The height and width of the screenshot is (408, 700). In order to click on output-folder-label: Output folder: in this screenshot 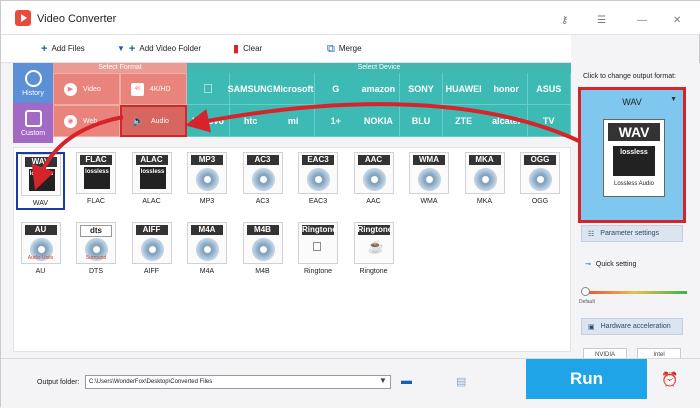, I will do `click(58, 382)`.